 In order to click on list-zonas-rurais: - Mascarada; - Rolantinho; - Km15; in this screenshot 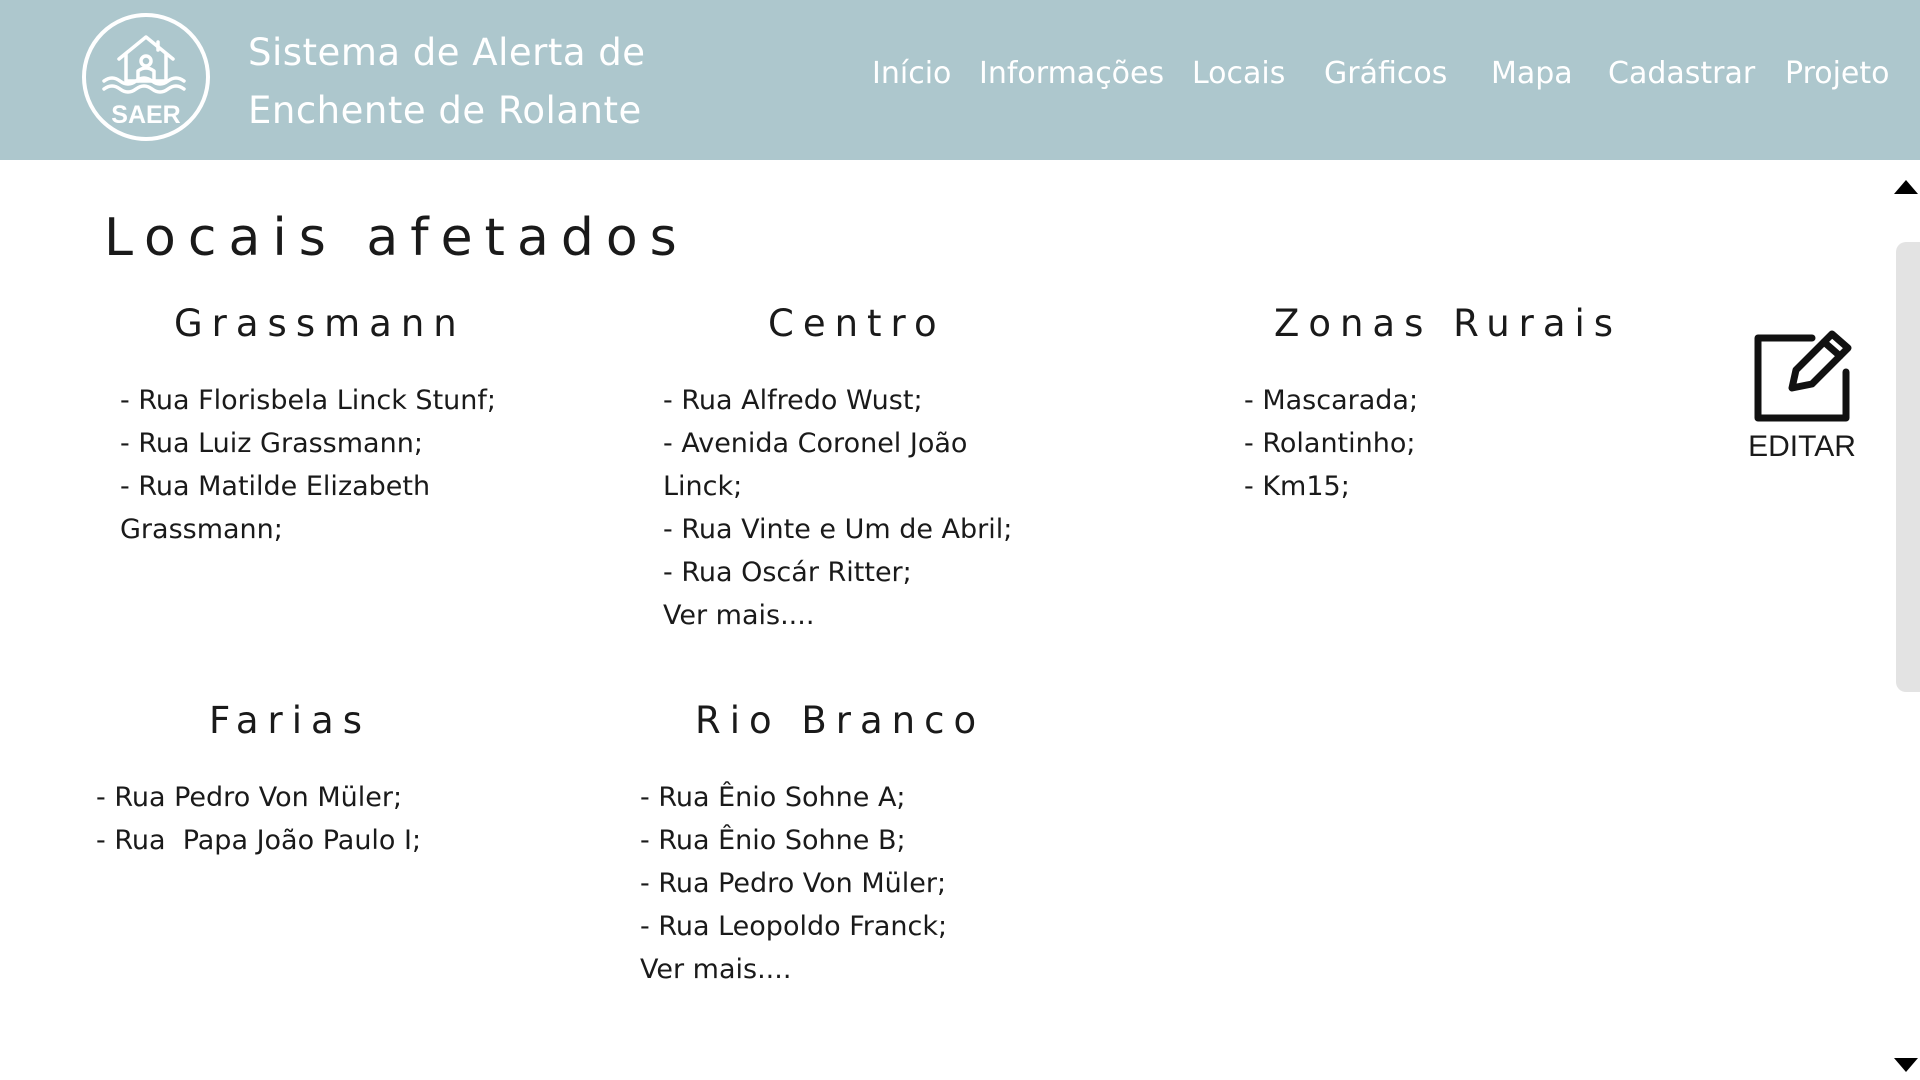, I will do `click(1331, 443)`.